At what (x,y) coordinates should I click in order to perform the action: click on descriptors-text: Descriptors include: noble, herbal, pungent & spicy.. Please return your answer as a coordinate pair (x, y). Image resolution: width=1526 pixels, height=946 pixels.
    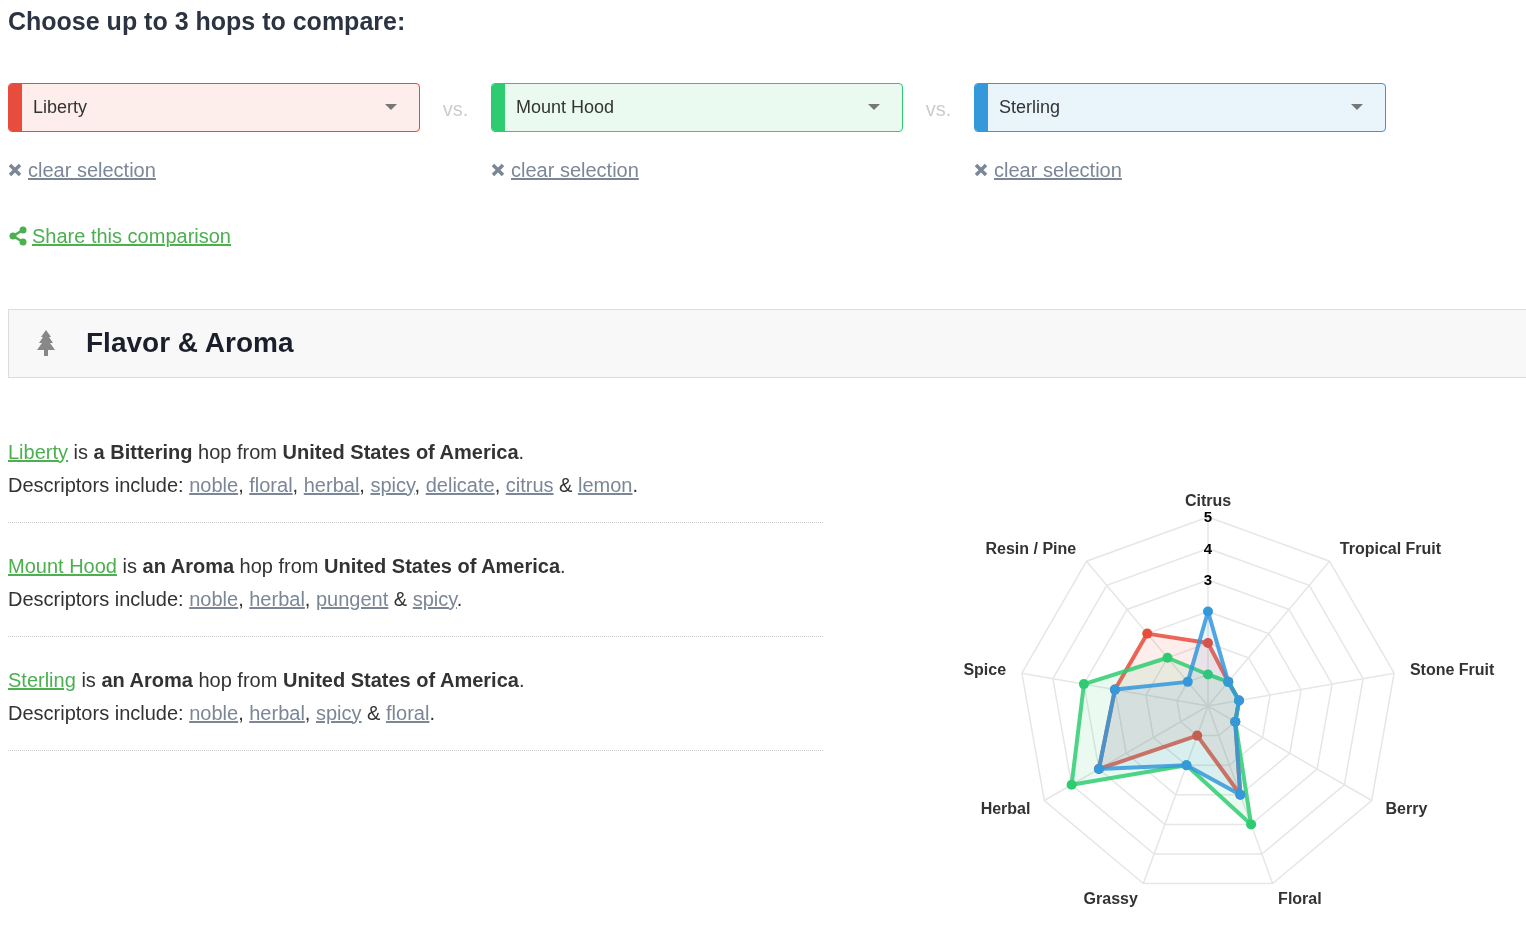
    Looking at the image, I should click on (236, 599).